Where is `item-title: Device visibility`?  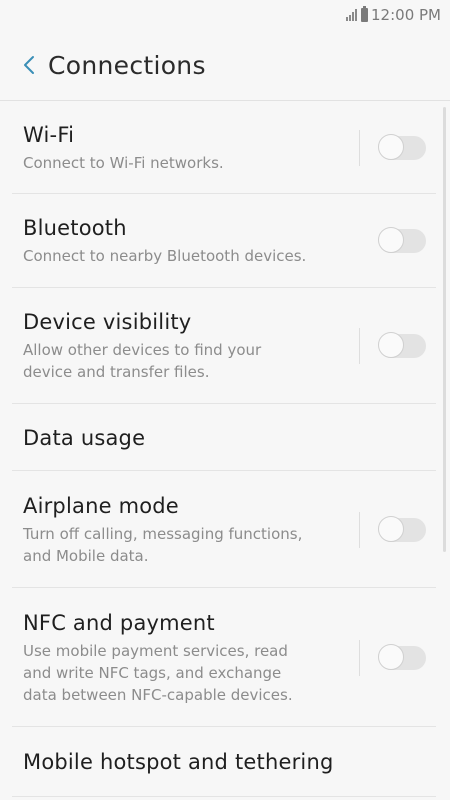 item-title: Device visibility is located at coordinates (107, 322).